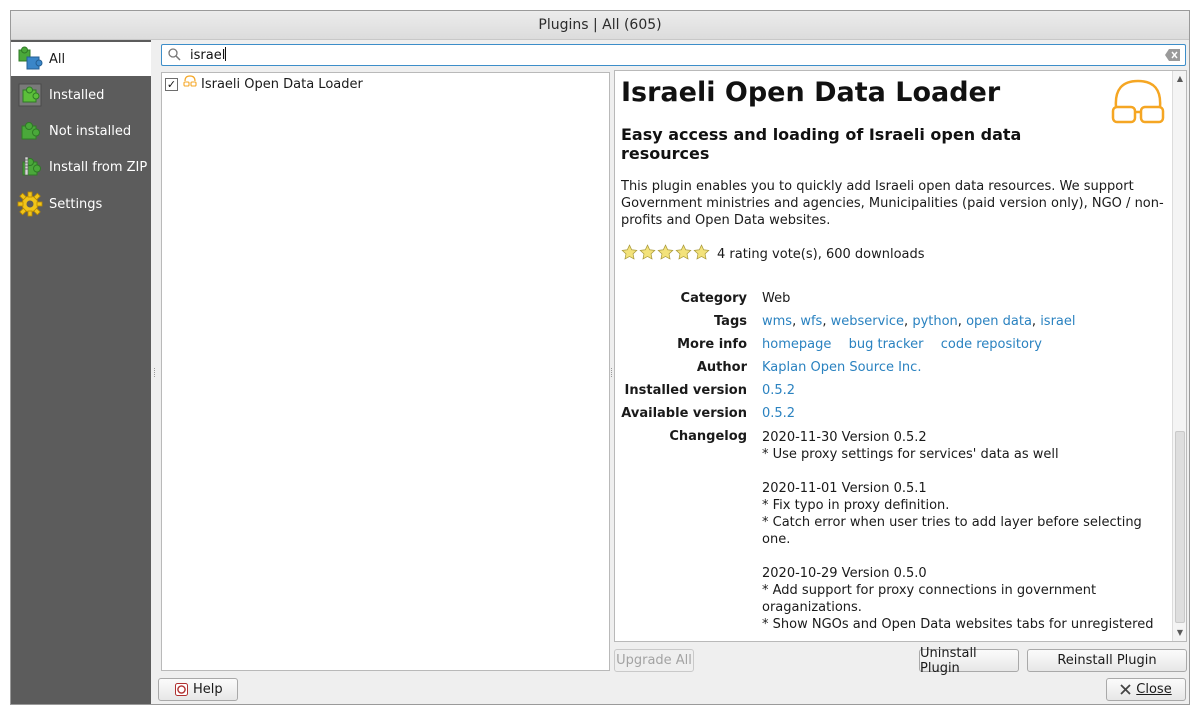  Describe the element at coordinates (171, 84) in the screenshot. I see `plugin-enabled-checkbox: ✓` at that location.